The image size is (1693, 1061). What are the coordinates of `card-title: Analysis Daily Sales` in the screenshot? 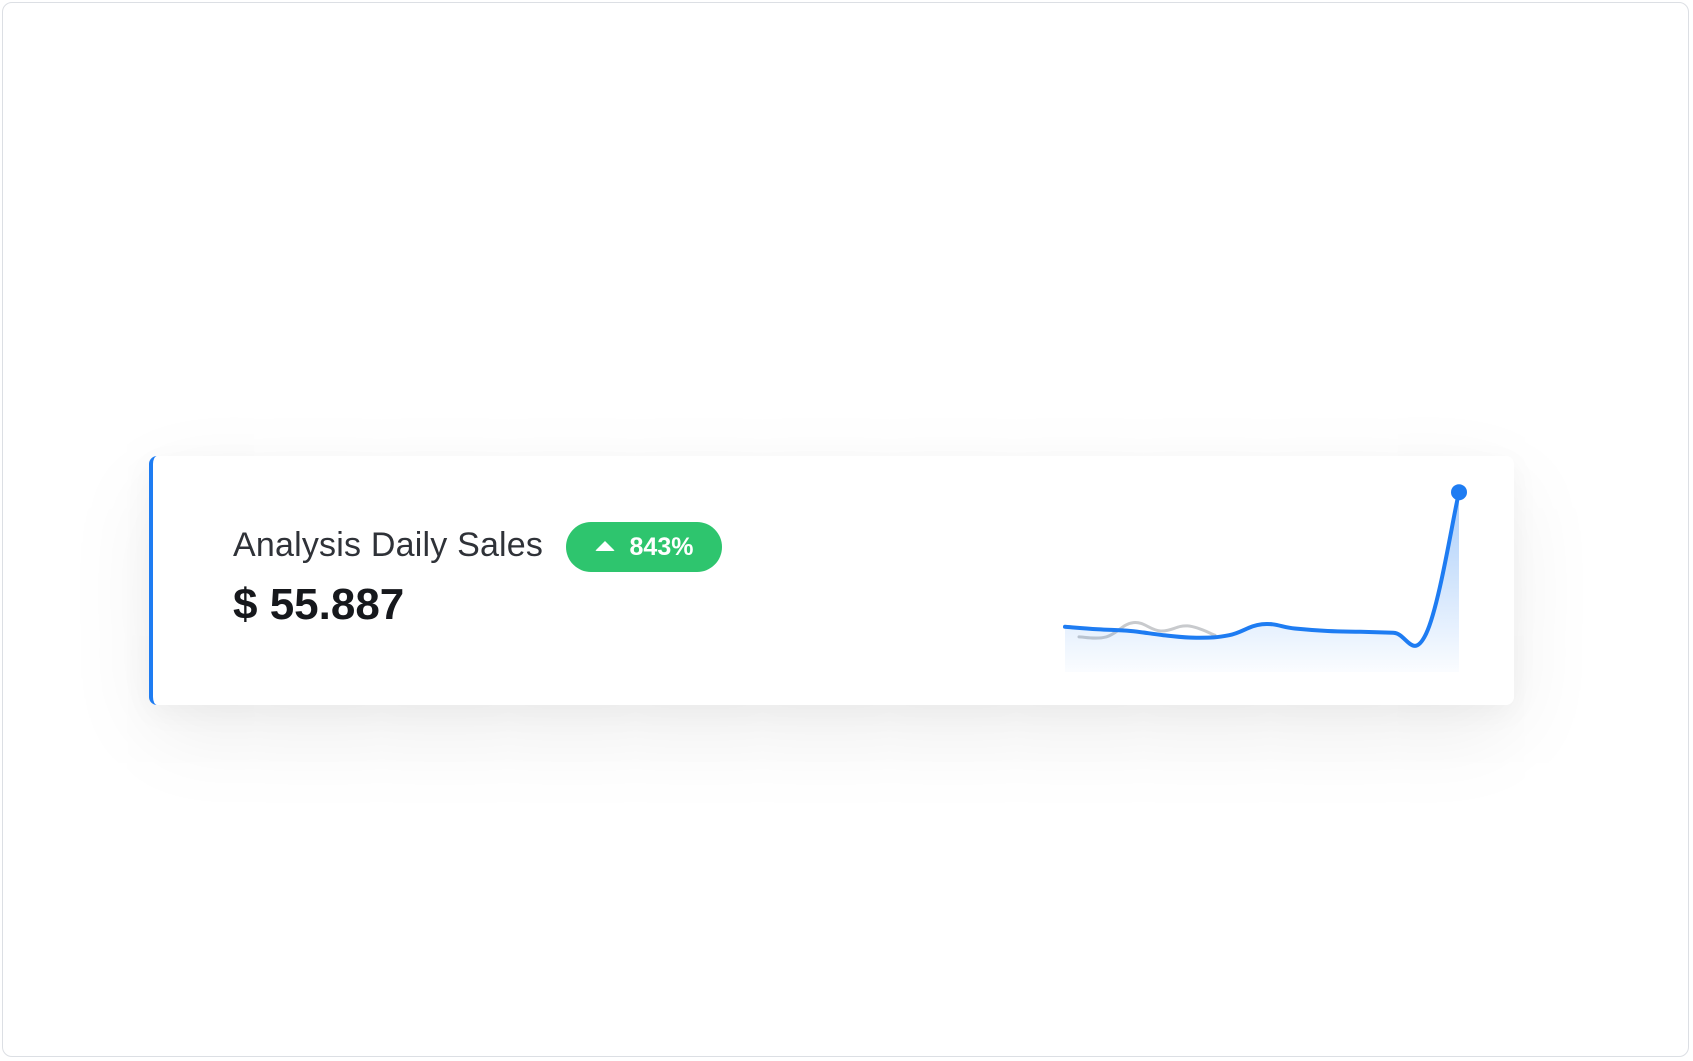 It's located at (388, 545).